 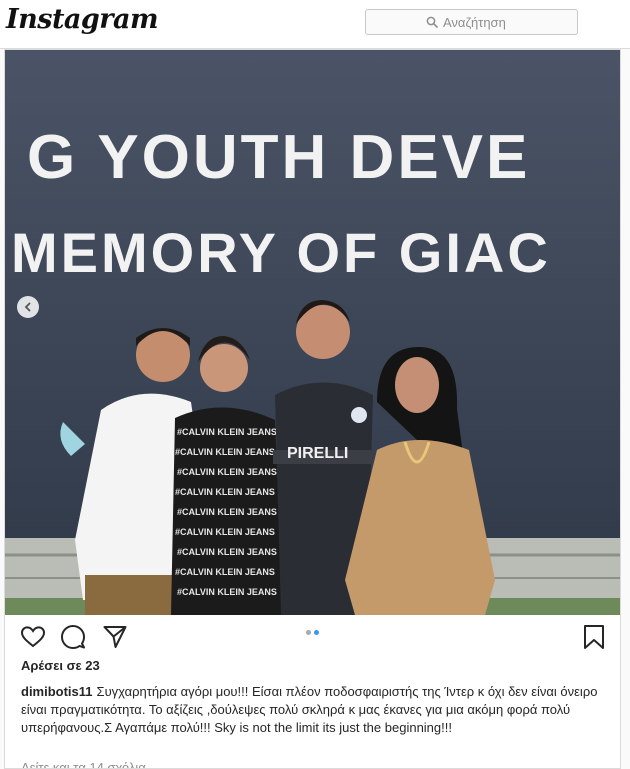 I want to click on shirt-pattern-row-4: #CALVIN KLEIN JEANS, so click(x=225, y=492).